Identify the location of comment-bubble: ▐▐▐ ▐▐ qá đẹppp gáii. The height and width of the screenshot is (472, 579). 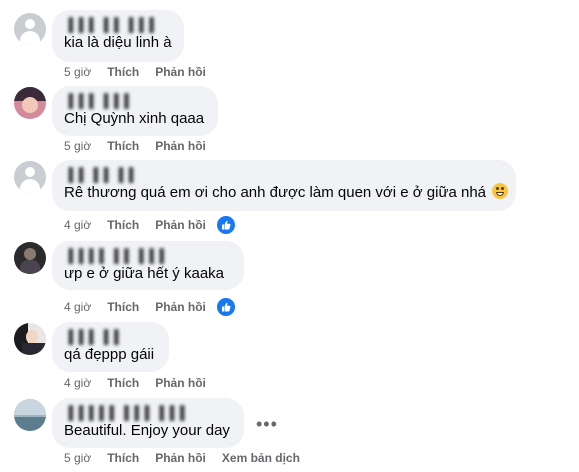
(110, 347).